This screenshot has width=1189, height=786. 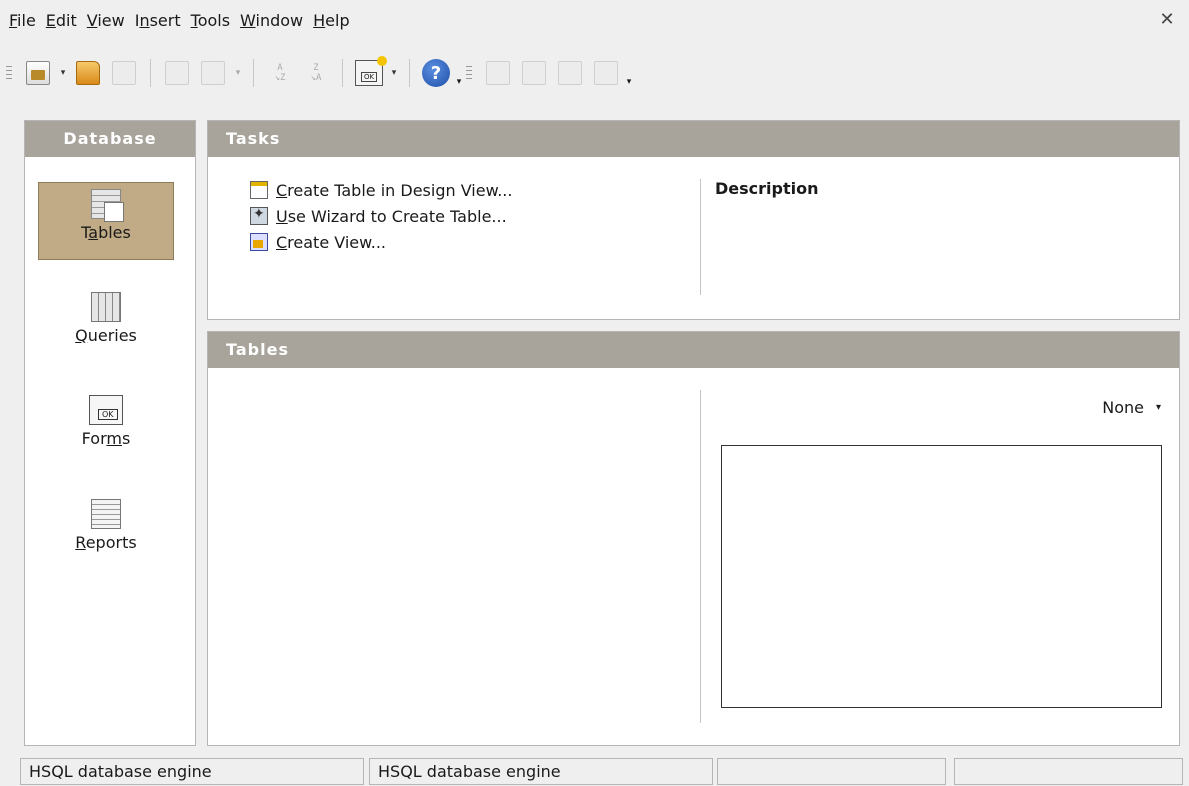 I want to click on form-design-icon, so click(x=371, y=71).